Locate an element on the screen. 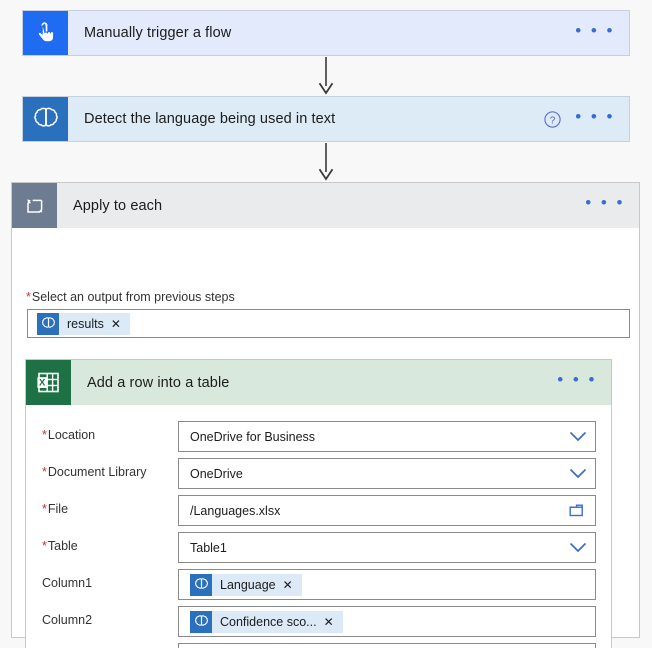 The image size is (652, 648). form-row-location: *Location OneDrive for Business is located at coordinates (318, 436).